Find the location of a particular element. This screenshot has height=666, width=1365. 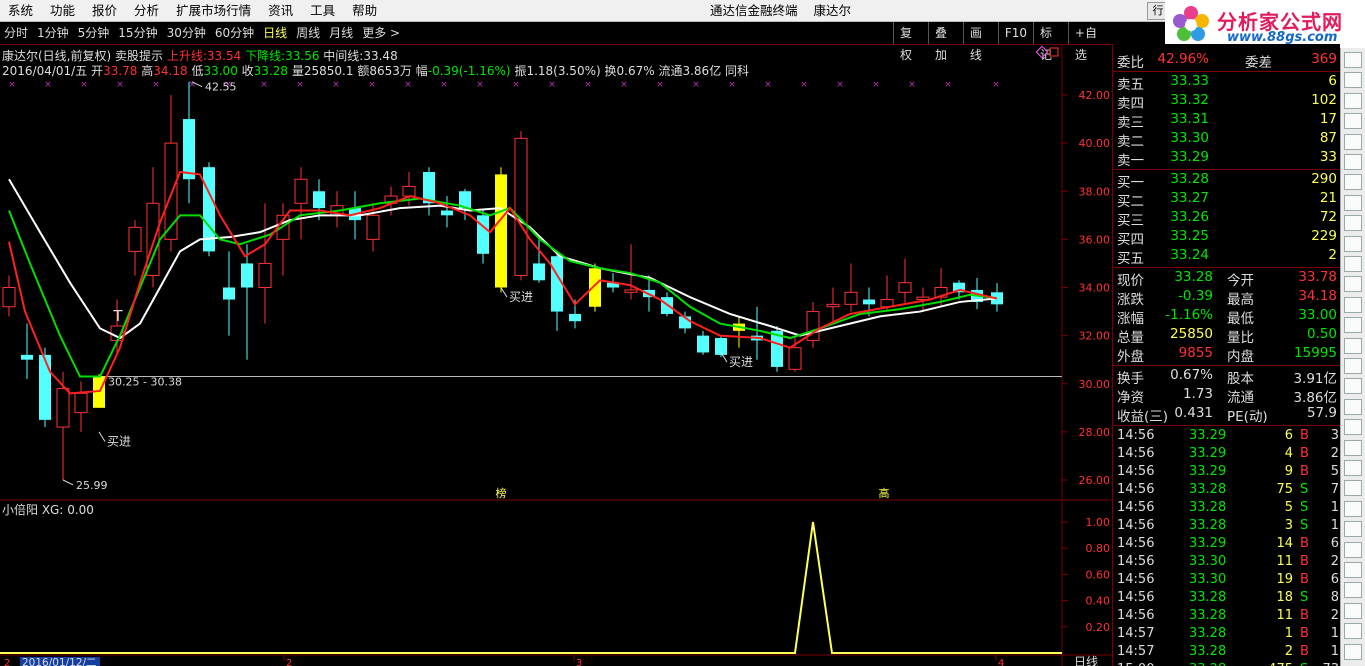

ask-row: 卖一 33.29 33 is located at coordinates (1227, 159).